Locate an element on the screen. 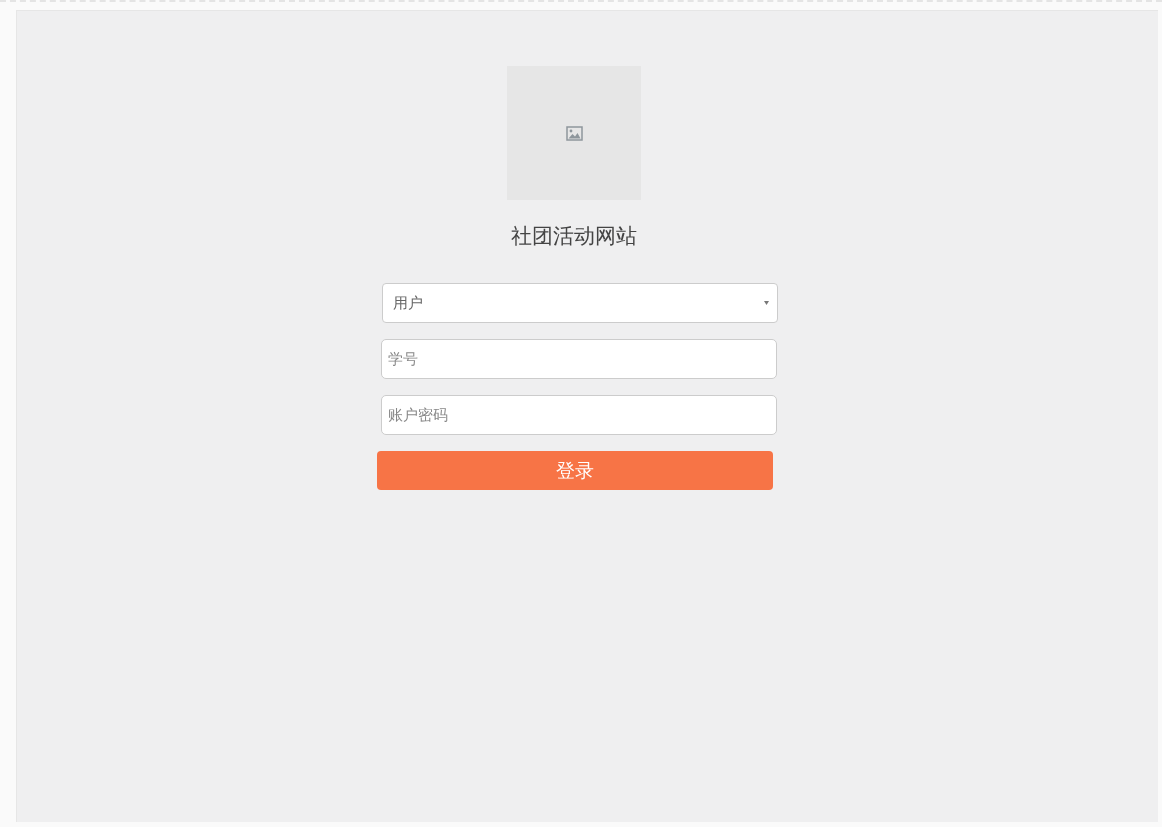 This screenshot has height=827, width=1162. caret-icon is located at coordinates (766, 303).